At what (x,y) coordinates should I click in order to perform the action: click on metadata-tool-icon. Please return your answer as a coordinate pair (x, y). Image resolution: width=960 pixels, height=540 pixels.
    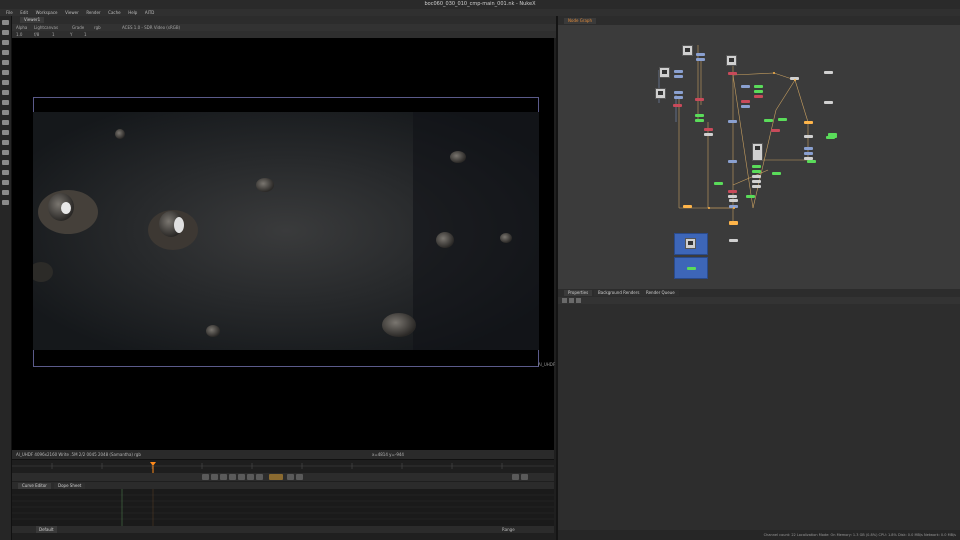
    Looking at the image, I should click on (5, 132).